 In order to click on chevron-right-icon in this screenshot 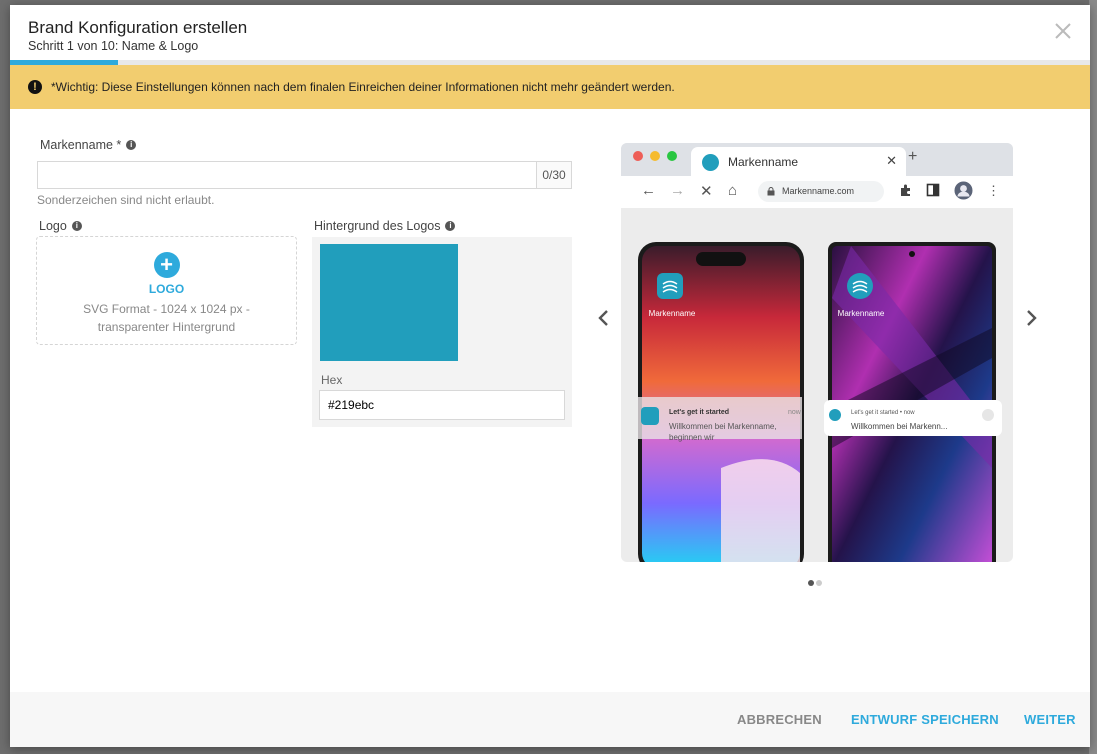, I will do `click(1031, 318)`.